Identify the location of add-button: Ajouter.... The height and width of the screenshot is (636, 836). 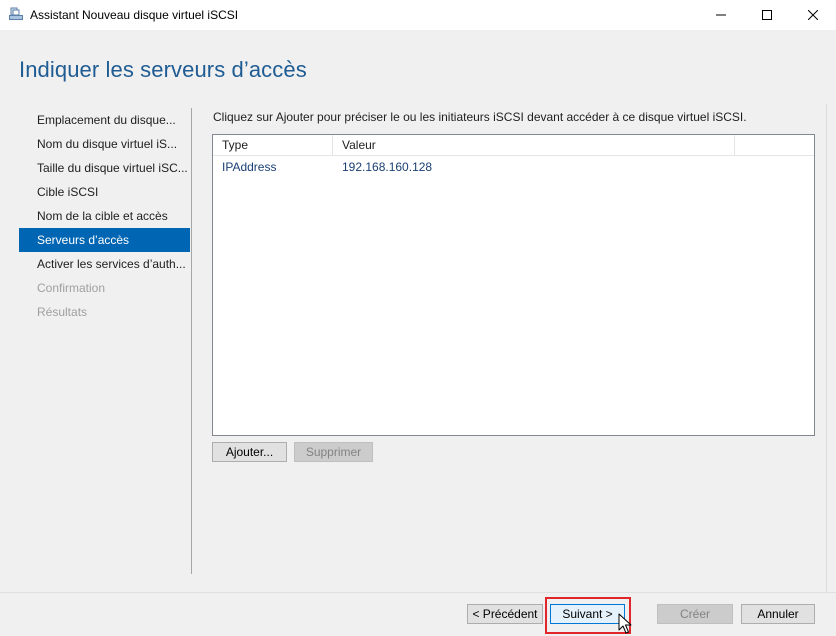
(249, 452).